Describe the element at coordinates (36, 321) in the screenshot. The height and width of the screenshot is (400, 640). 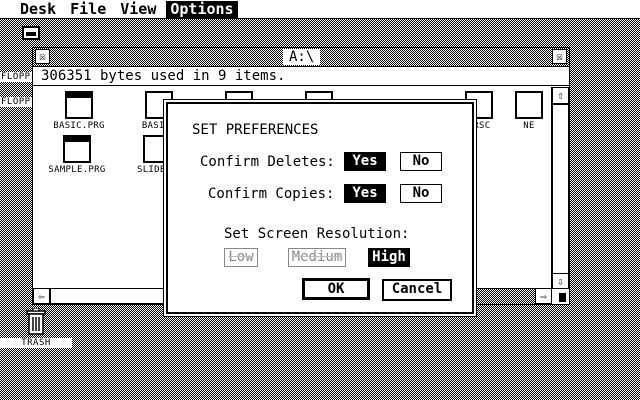
I see `trash-can-icon` at that location.